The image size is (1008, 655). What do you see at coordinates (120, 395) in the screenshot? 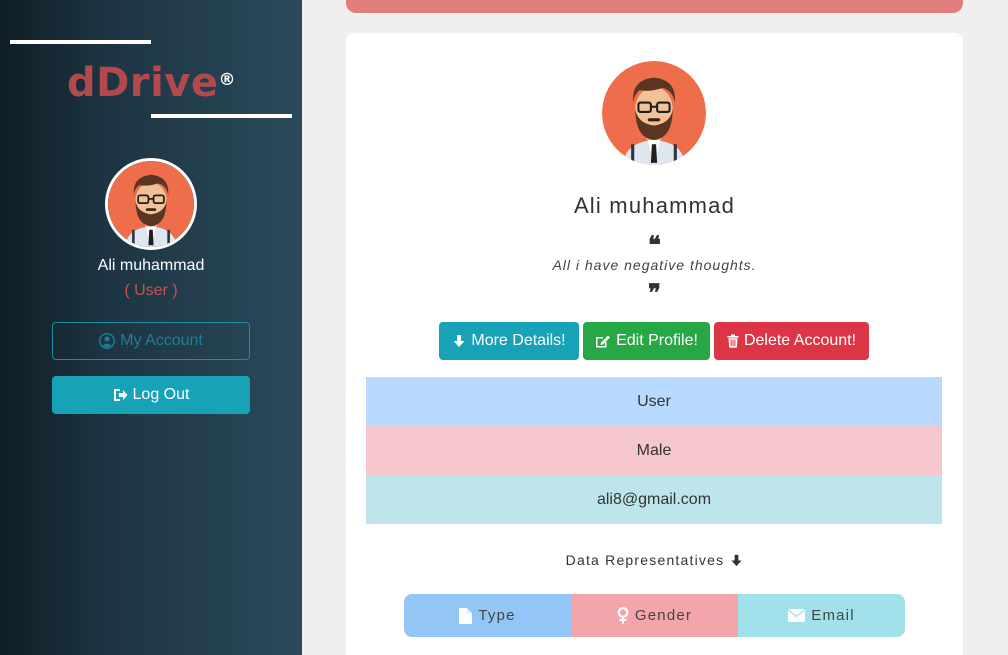
I see `sign-out-icon` at bounding box center [120, 395].